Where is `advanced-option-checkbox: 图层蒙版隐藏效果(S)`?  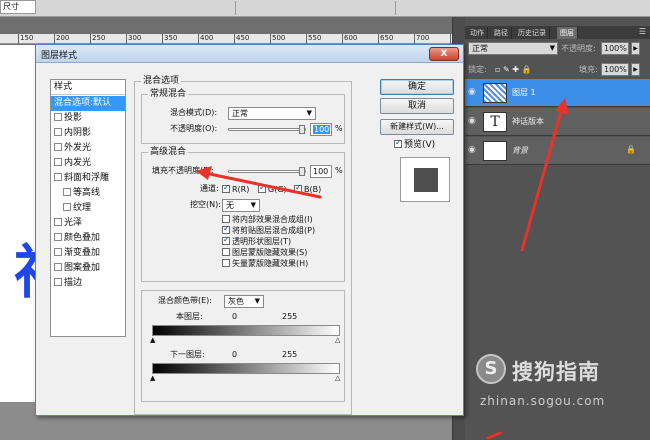 advanced-option-checkbox: 图层蒙版隐藏效果(S) is located at coordinates (264, 253).